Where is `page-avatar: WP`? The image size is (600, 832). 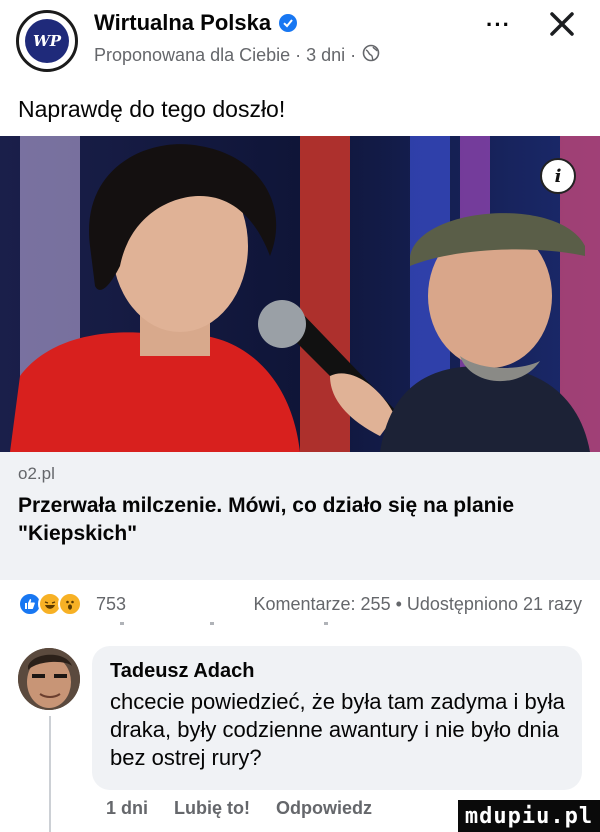
page-avatar: WP is located at coordinates (47, 41).